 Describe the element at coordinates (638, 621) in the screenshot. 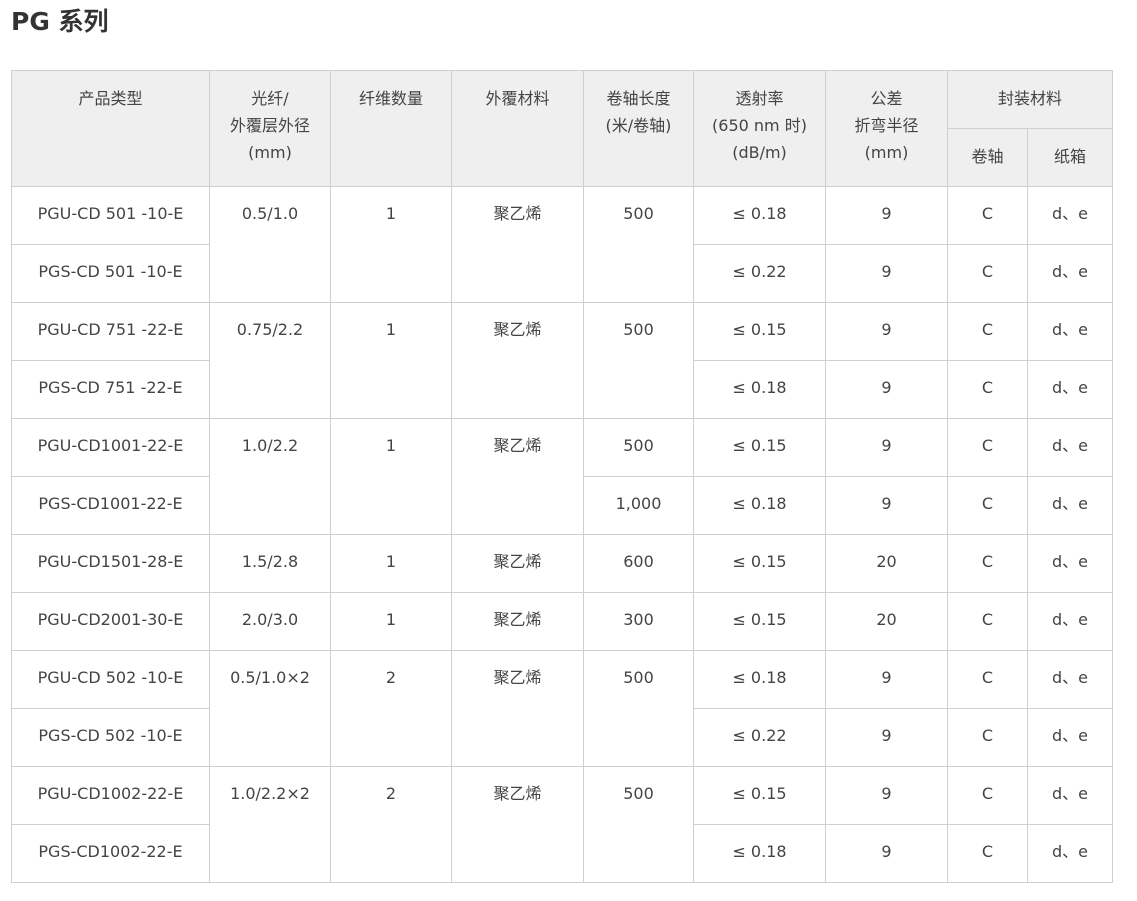

I see `cell-reel-length: 300` at that location.